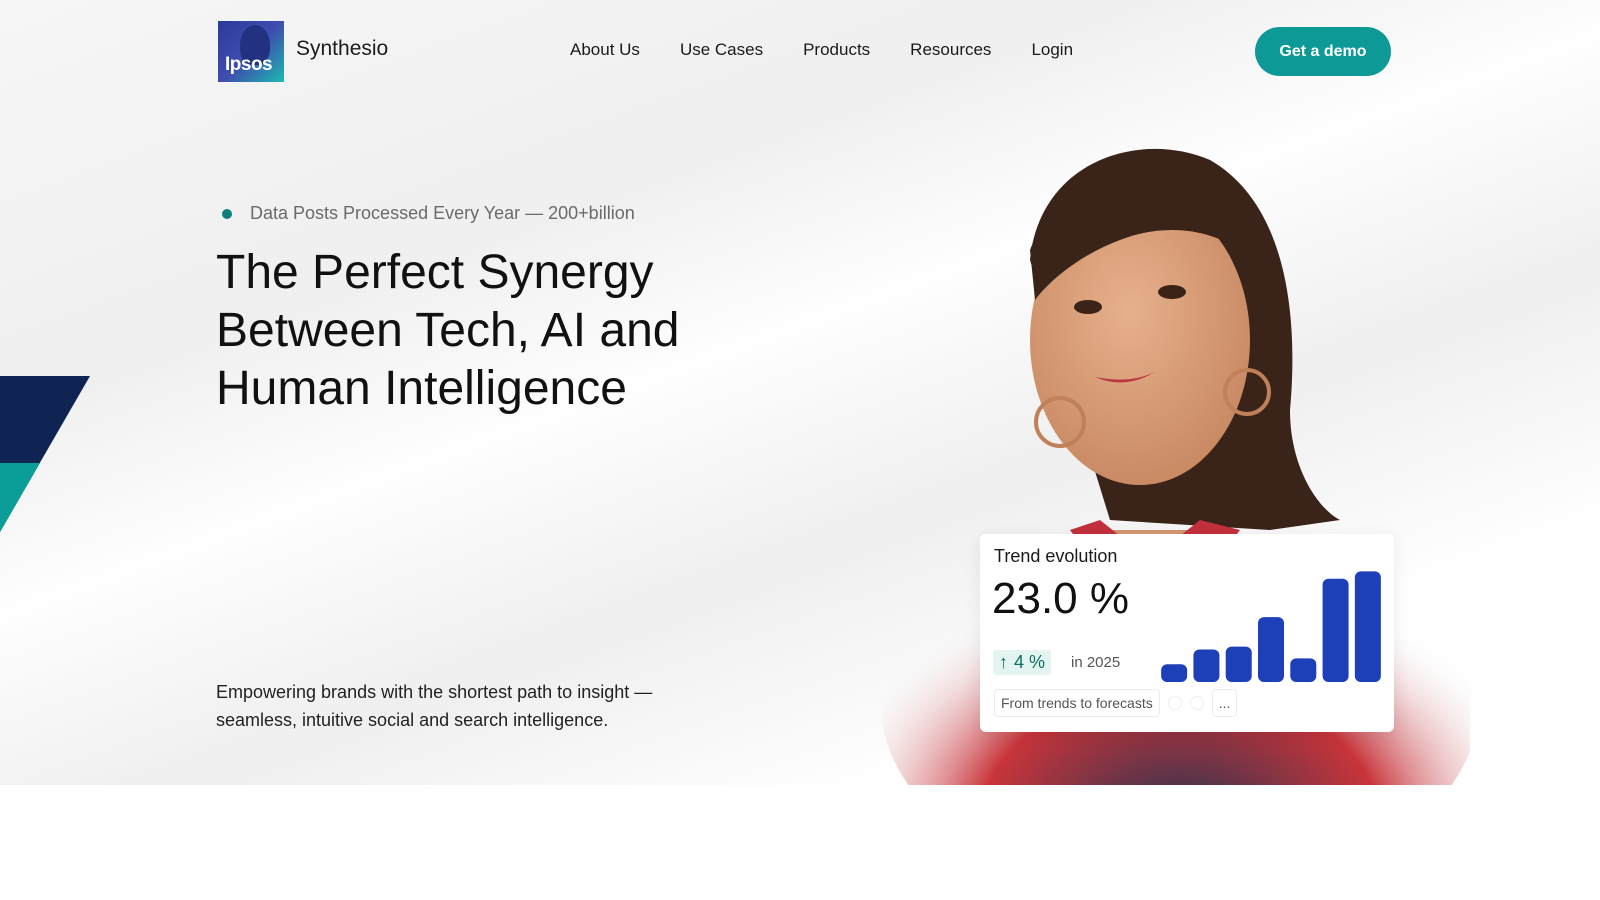 The height and width of the screenshot is (900, 1600). I want to click on nav-link-use-cases: Use Cases, so click(721, 50).